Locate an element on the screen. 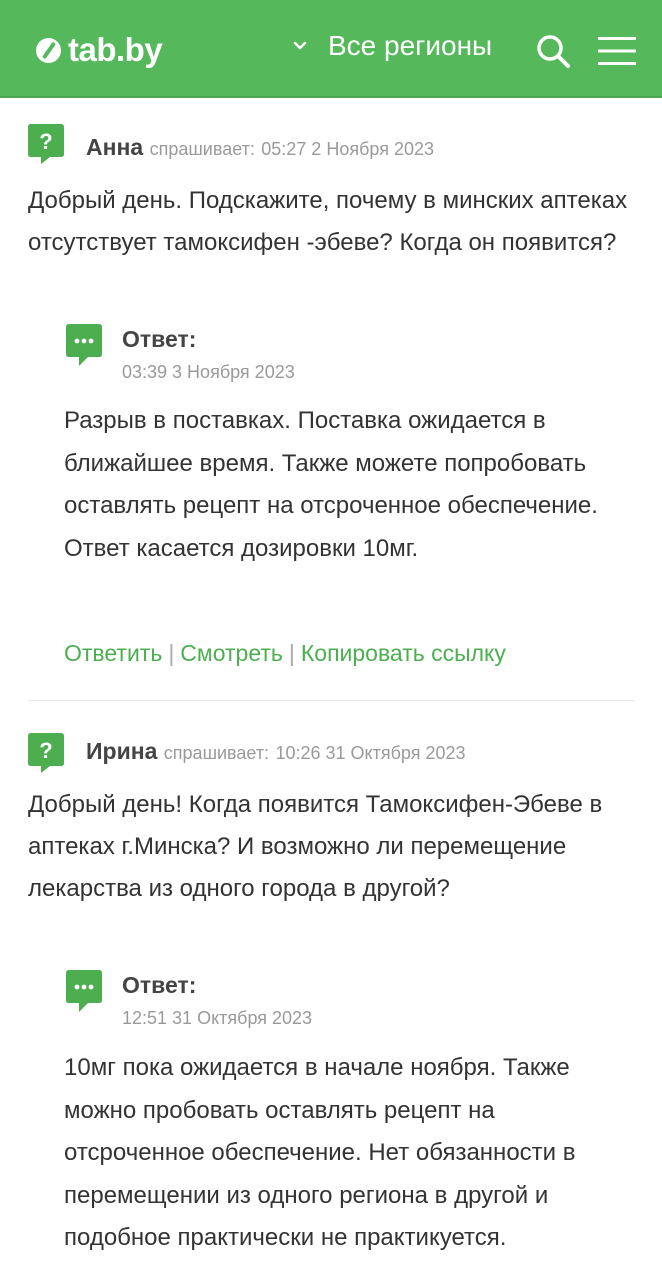  question-actions: Ответить | Смотреть | Копировать ссылку is located at coordinates (285, 653).